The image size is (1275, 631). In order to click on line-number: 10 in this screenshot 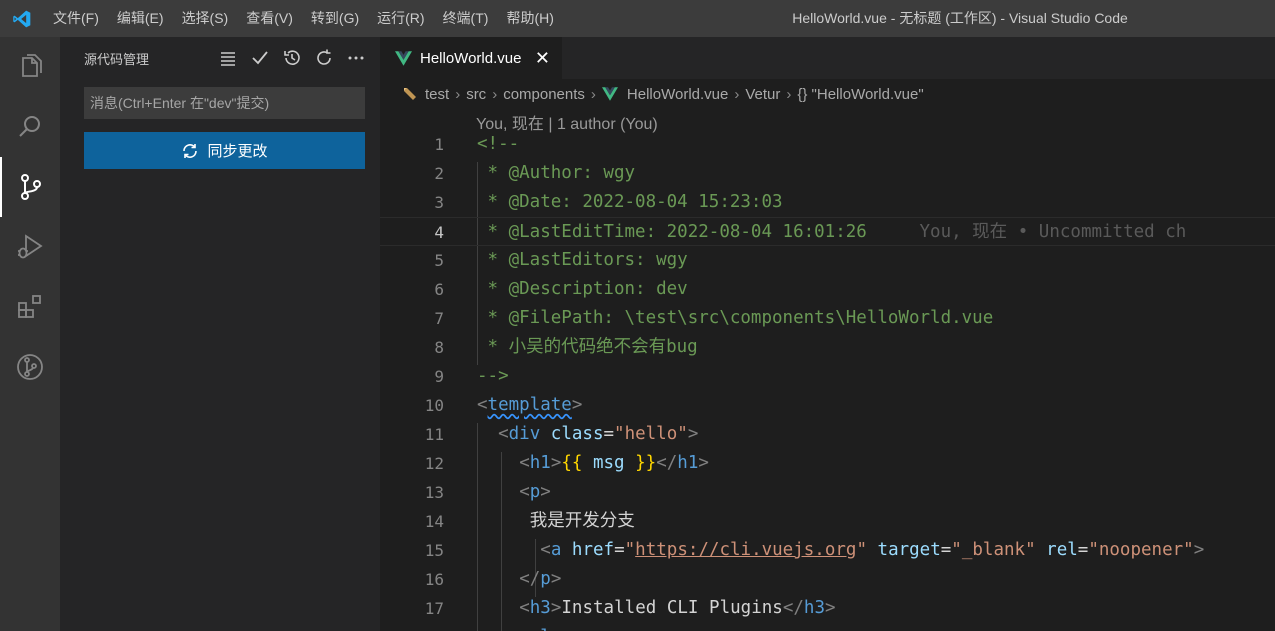, I will do `click(434, 405)`.